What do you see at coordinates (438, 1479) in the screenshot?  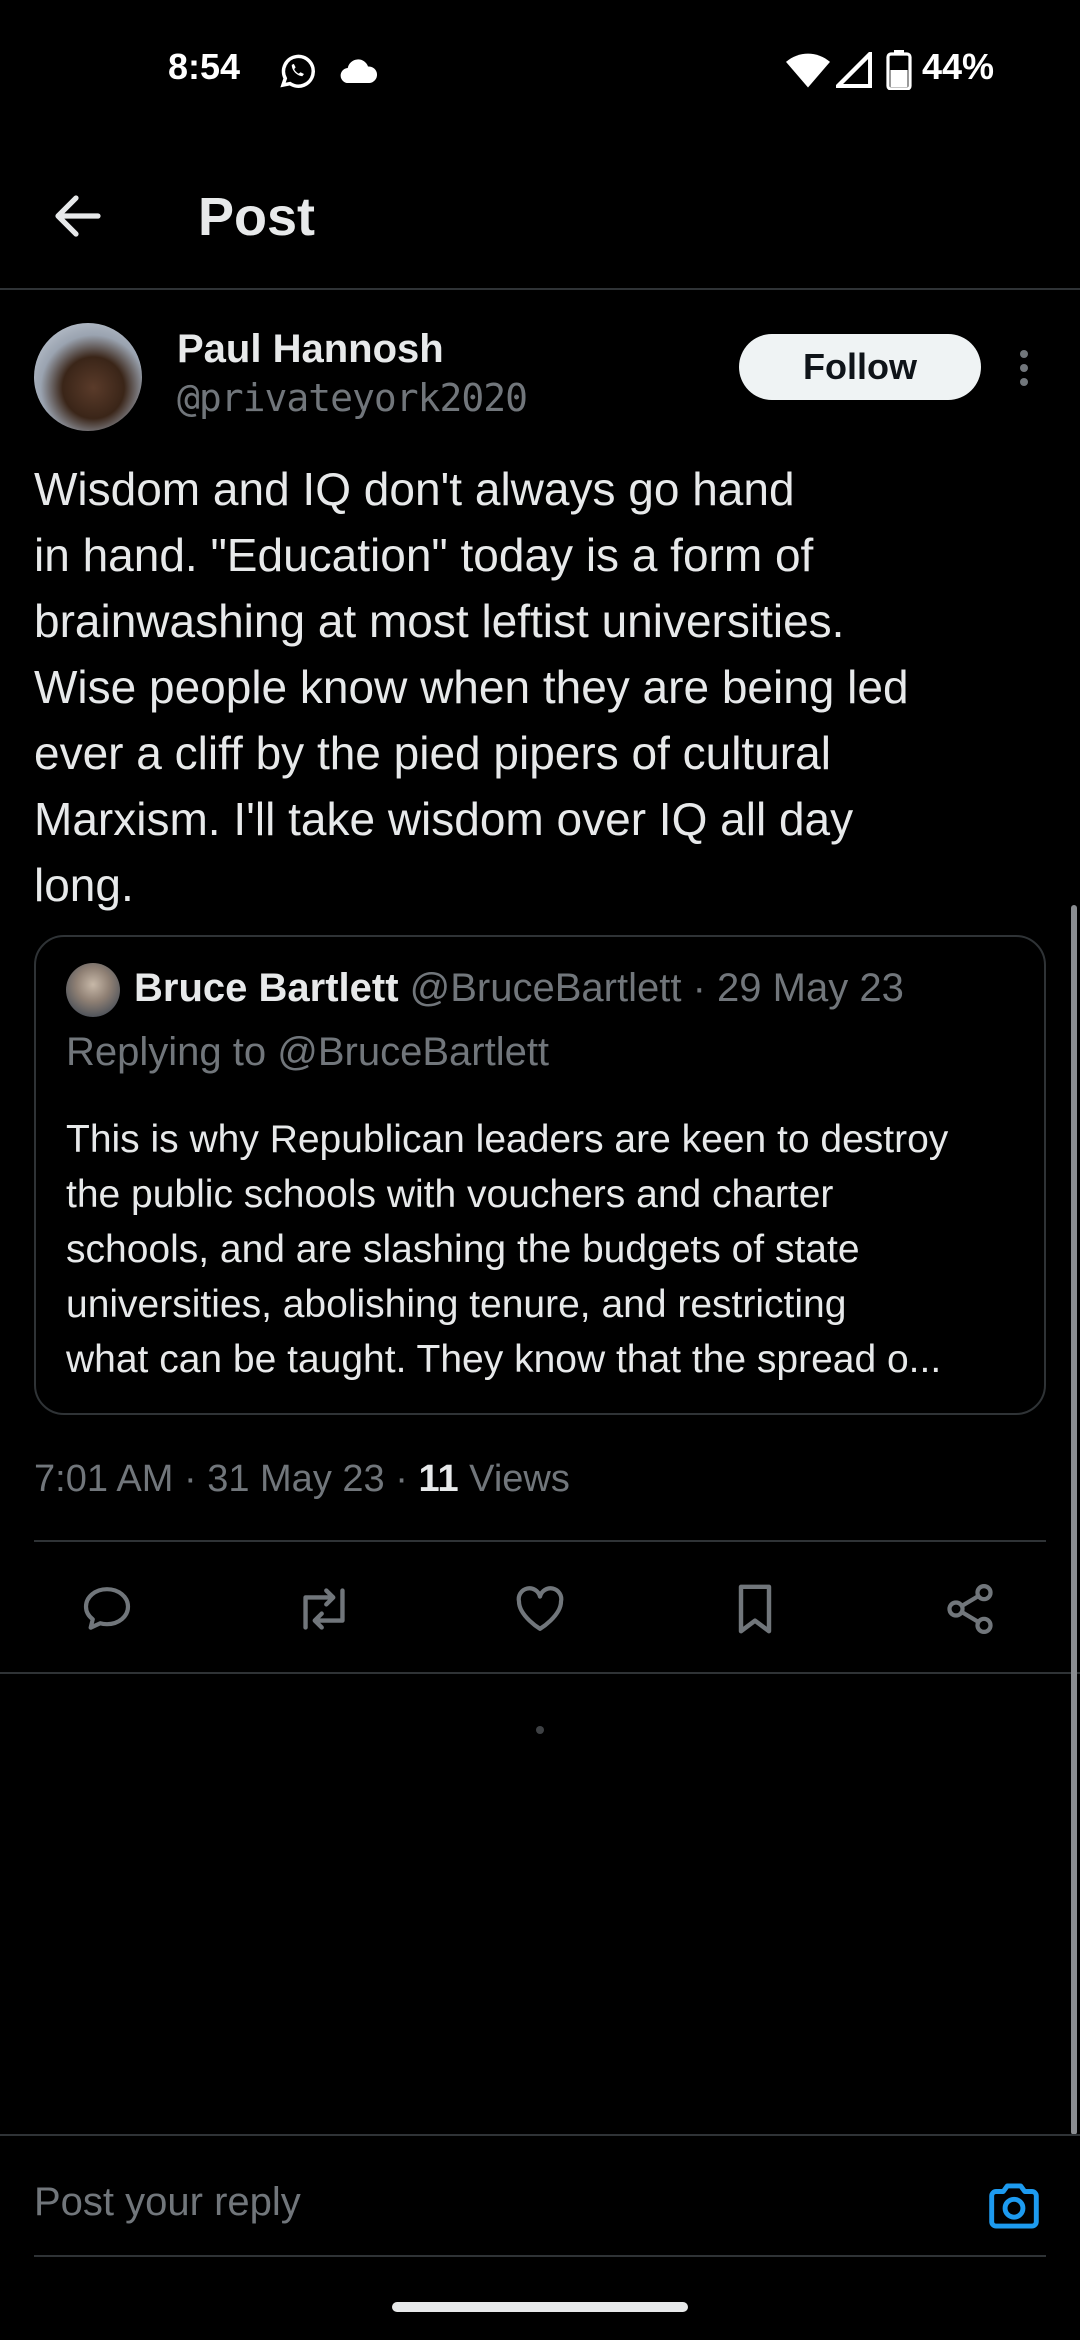 I see `views-count: 11` at bounding box center [438, 1479].